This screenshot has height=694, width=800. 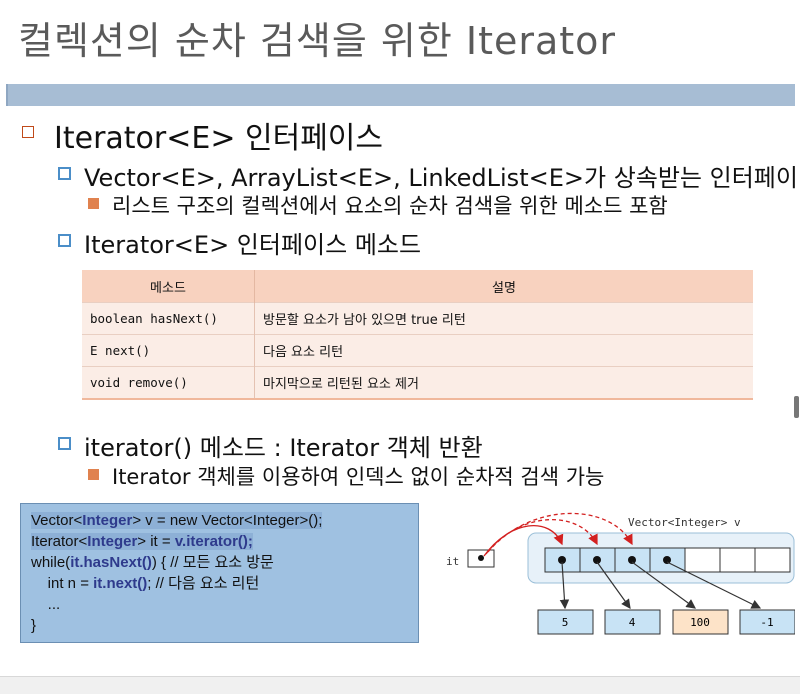 I want to click on bullet-text: Iterator 객체를 이용하여 인덱스 없이 순차적 검색 가능, so click(x=358, y=477).